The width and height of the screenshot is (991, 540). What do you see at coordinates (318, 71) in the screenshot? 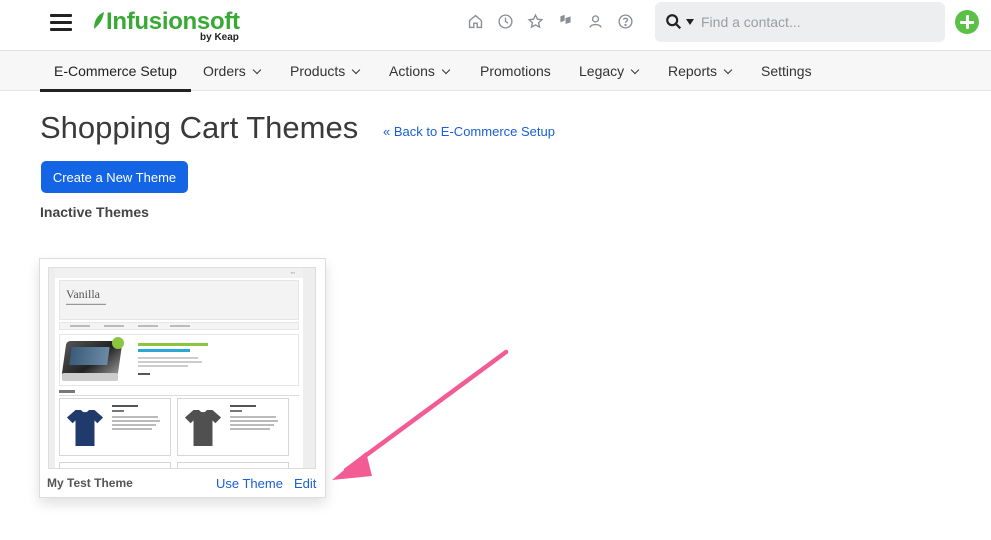
I see `nav-label: Products` at bounding box center [318, 71].